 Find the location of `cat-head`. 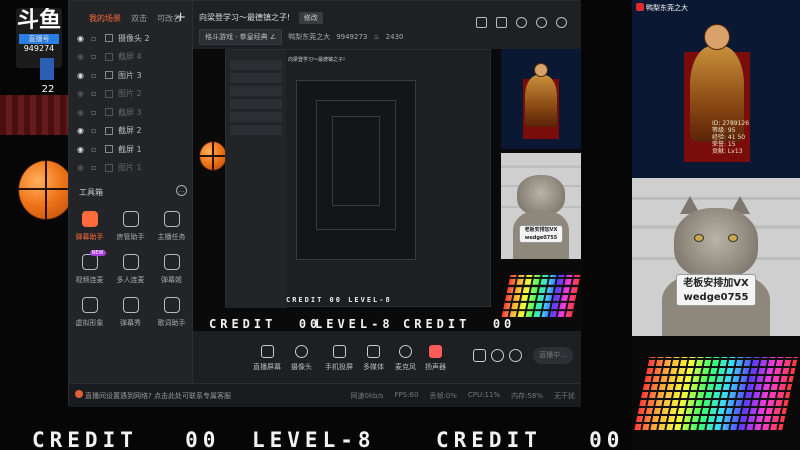

cat-head is located at coordinates (541, 195).